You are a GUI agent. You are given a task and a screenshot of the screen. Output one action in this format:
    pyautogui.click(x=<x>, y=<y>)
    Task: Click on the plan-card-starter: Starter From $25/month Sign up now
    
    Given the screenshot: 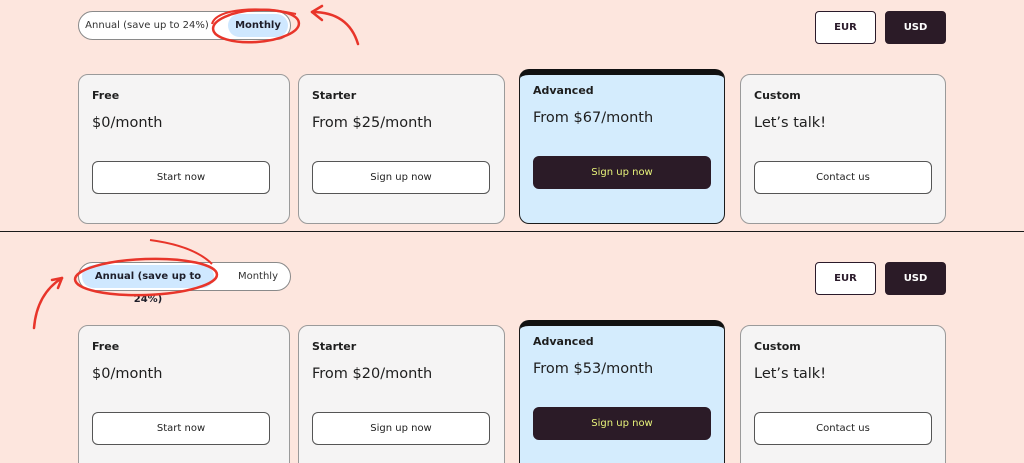 What is the action you would take?
    pyautogui.click(x=401, y=149)
    